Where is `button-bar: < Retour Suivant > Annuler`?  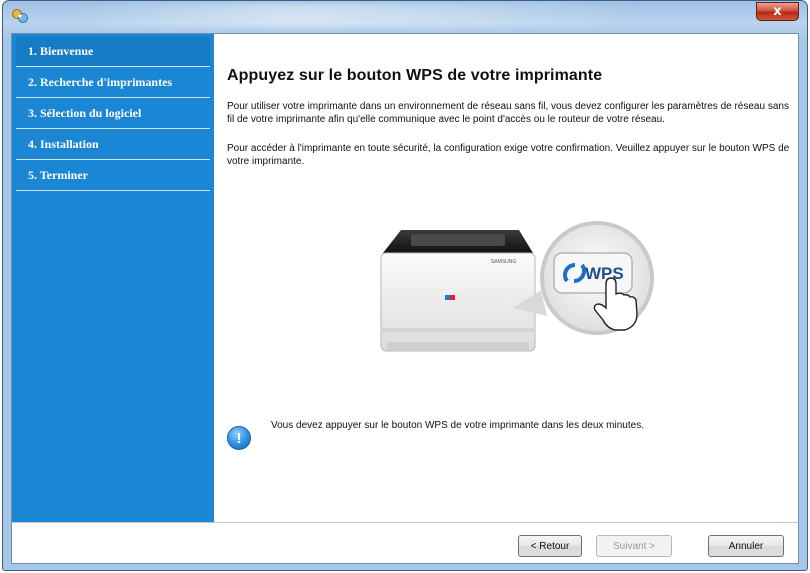 button-bar: < Retour Suivant > Annuler is located at coordinates (405, 542).